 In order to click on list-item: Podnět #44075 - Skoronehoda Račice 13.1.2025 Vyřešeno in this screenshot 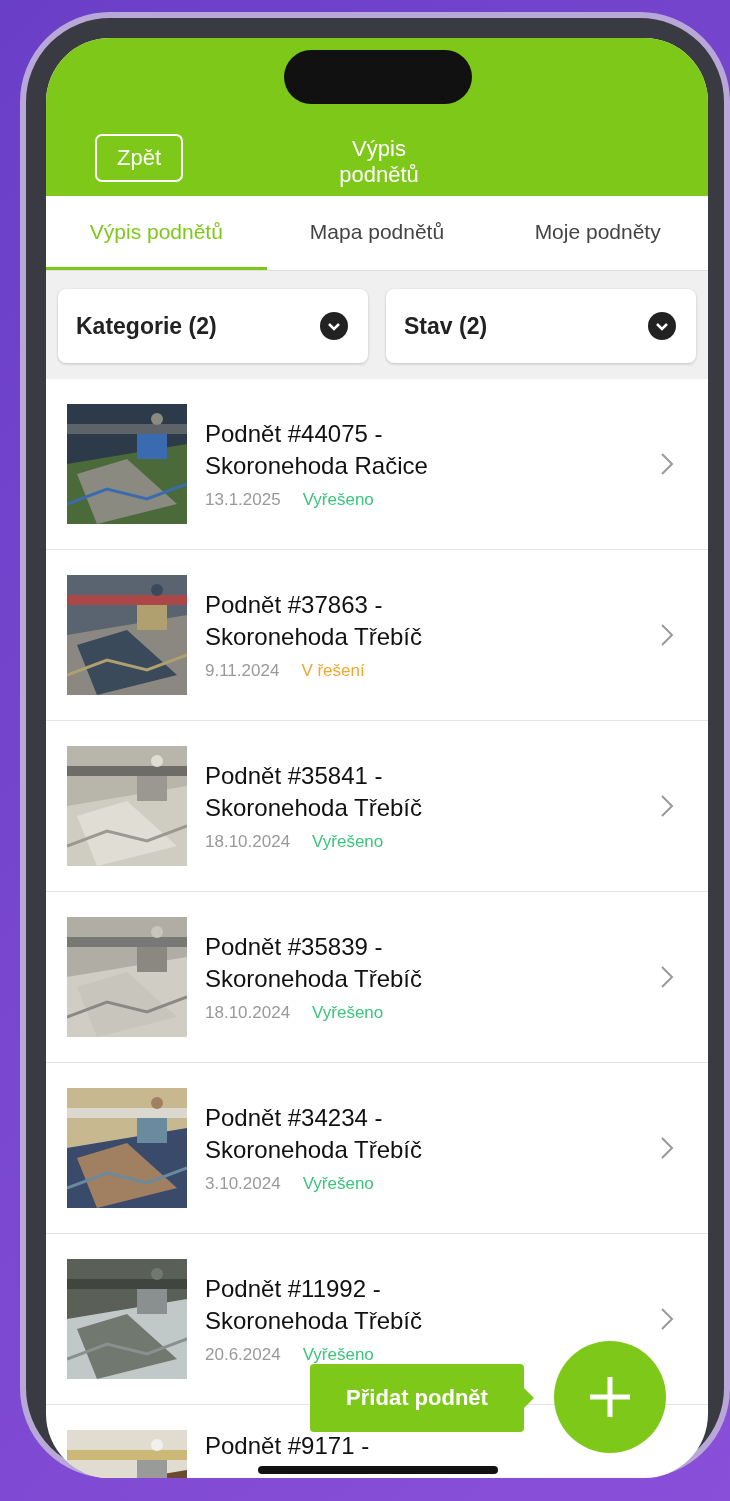, I will do `click(377, 464)`.